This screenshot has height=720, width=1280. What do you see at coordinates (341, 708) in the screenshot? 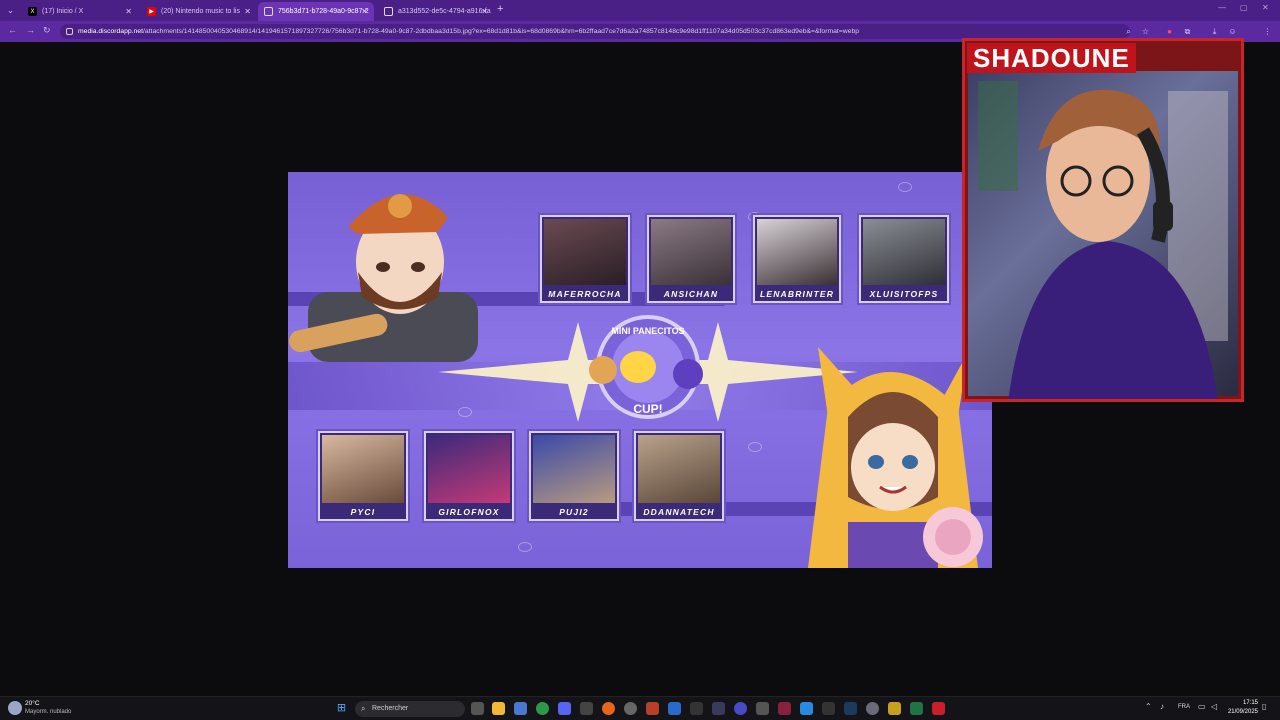
I see `windows-start-icon: ⊞` at bounding box center [341, 708].